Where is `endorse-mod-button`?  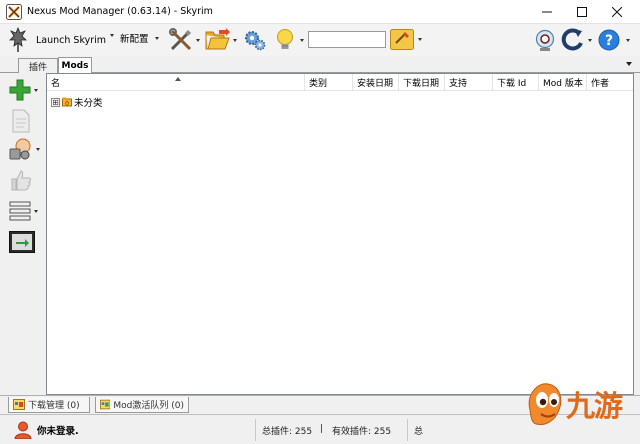 endorse-mod-button is located at coordinates (21, 180).